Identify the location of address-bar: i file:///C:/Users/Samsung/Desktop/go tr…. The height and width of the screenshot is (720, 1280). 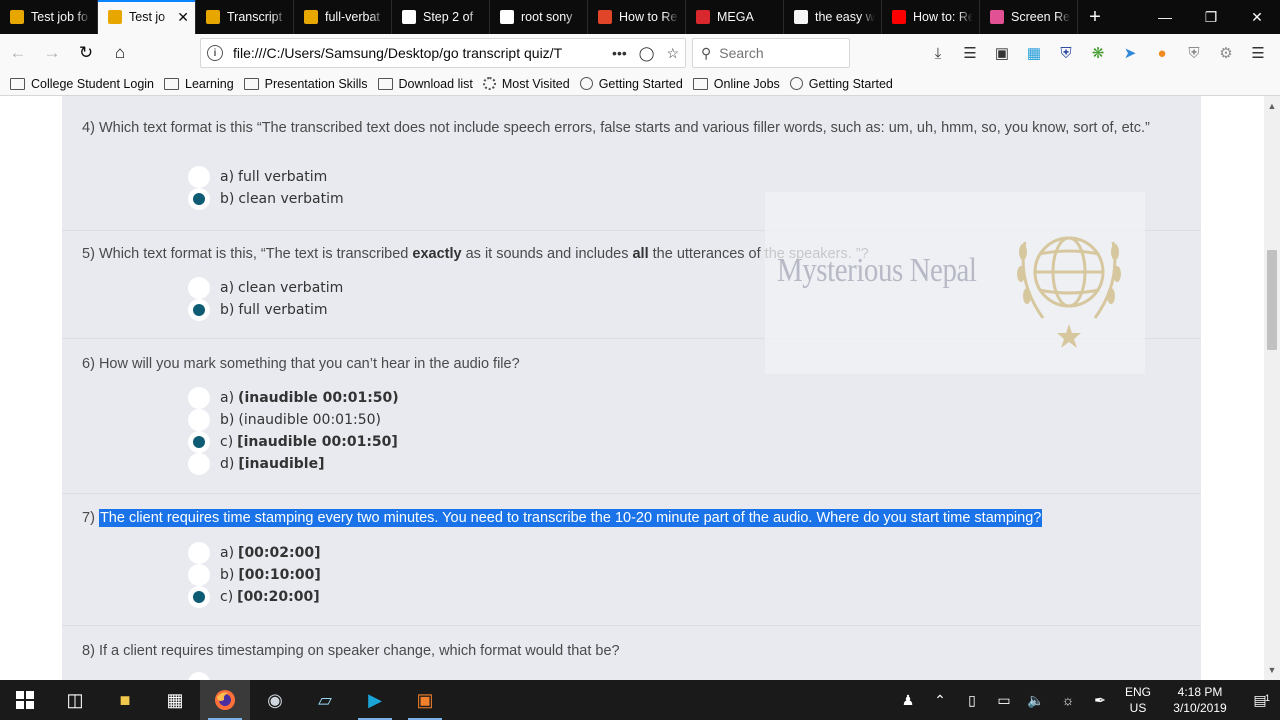
(443, 53).